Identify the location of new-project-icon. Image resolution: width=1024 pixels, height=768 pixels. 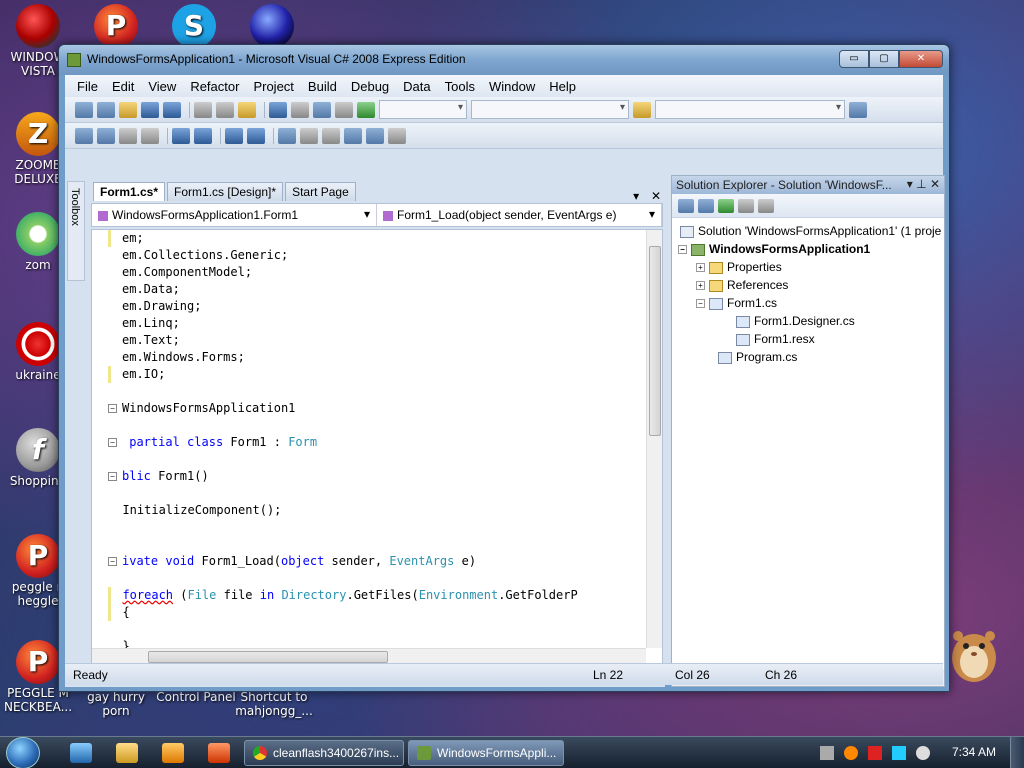
(84, 109).